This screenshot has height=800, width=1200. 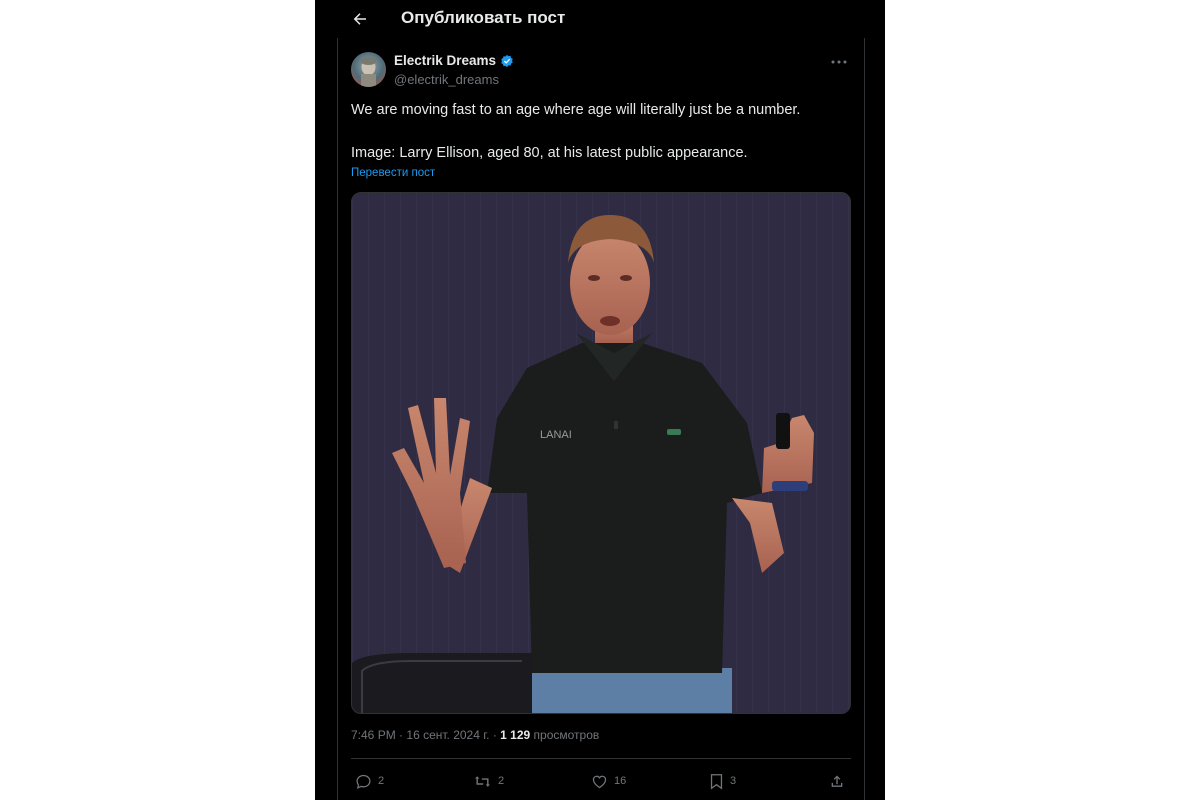 I want to click on like-count: 16, so click(x=620, y=781).